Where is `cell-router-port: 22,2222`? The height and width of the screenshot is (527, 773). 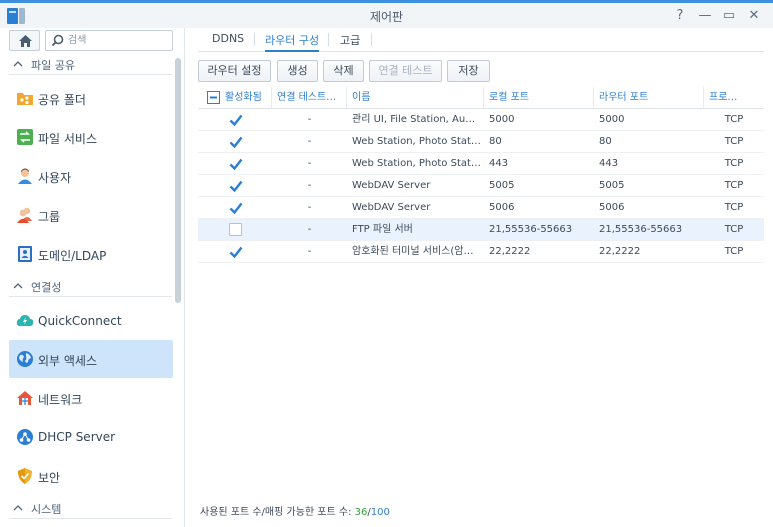
cell-router-port: 22,2222 is located at coordinates (620, 251).